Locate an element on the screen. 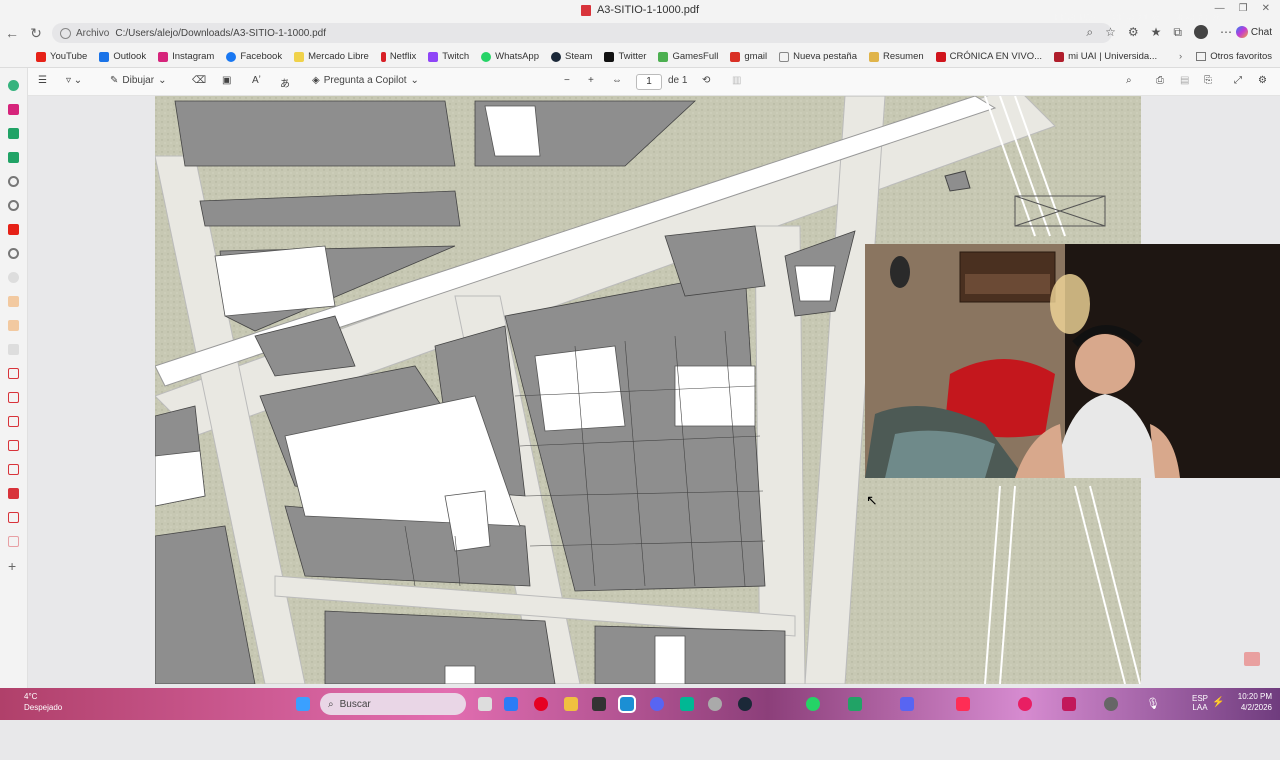 Image resolution: width=1280 pixels, height=760 pixels. save-as-icon: ⎘ is located at coordinates (1208, 80).